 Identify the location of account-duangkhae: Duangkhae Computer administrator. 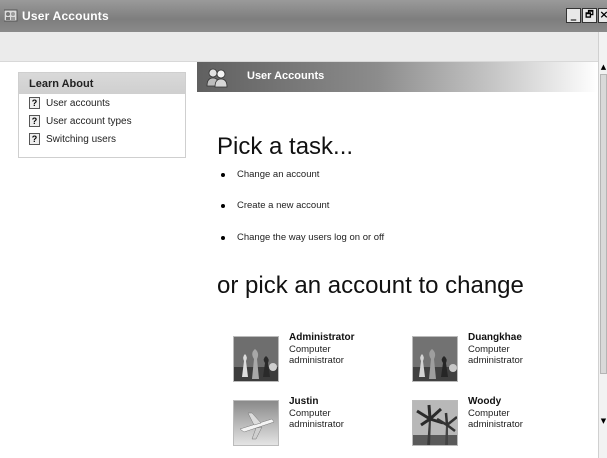
(492, 357).